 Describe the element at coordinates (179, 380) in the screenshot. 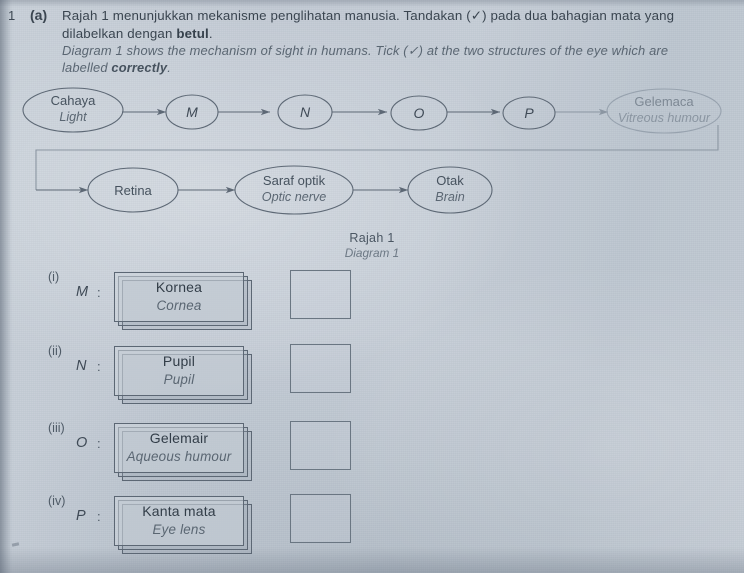

I see `answer-label-english-ii: Pupil` at that location.